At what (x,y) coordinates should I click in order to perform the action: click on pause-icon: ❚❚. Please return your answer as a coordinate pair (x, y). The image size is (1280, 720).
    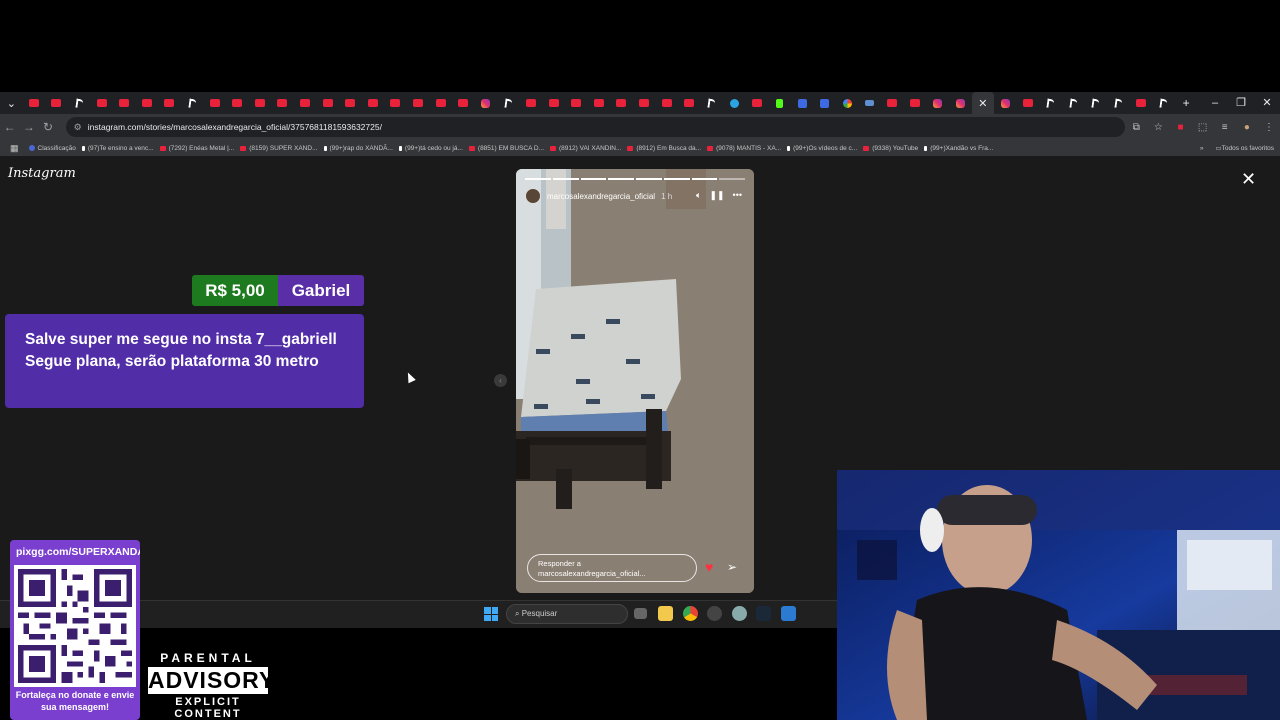
    Looking at the image, I should click on (716, 195).